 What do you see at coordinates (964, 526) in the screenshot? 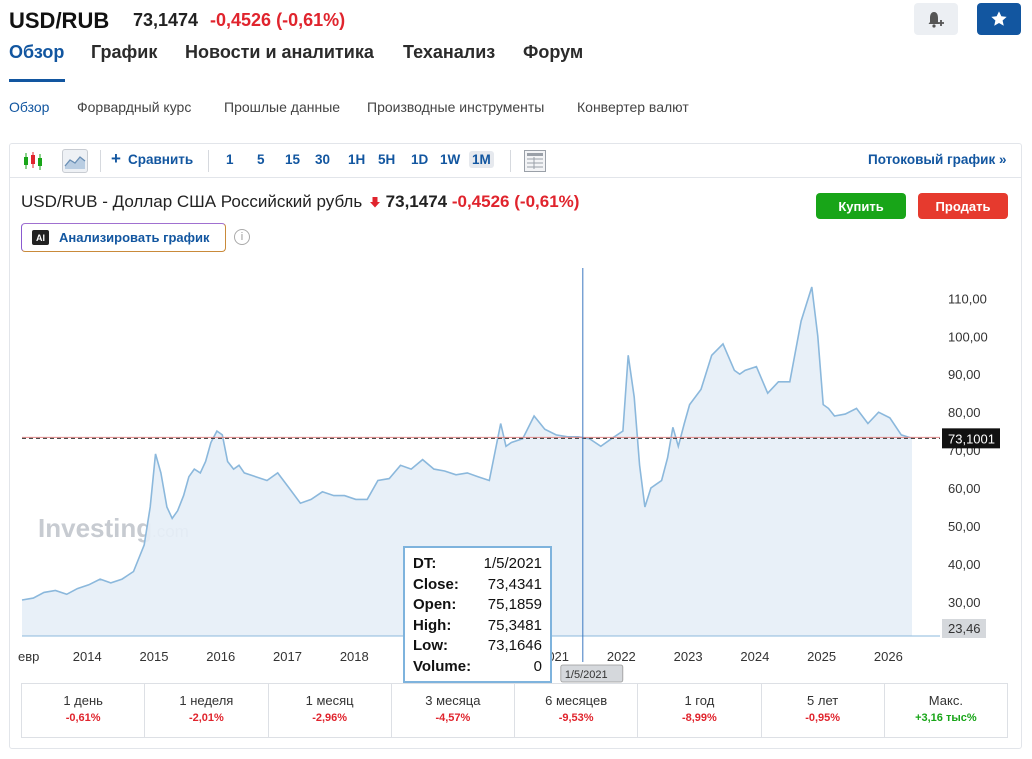
I see `y-tick-label: 50,00` at bounding box center [964, 526].